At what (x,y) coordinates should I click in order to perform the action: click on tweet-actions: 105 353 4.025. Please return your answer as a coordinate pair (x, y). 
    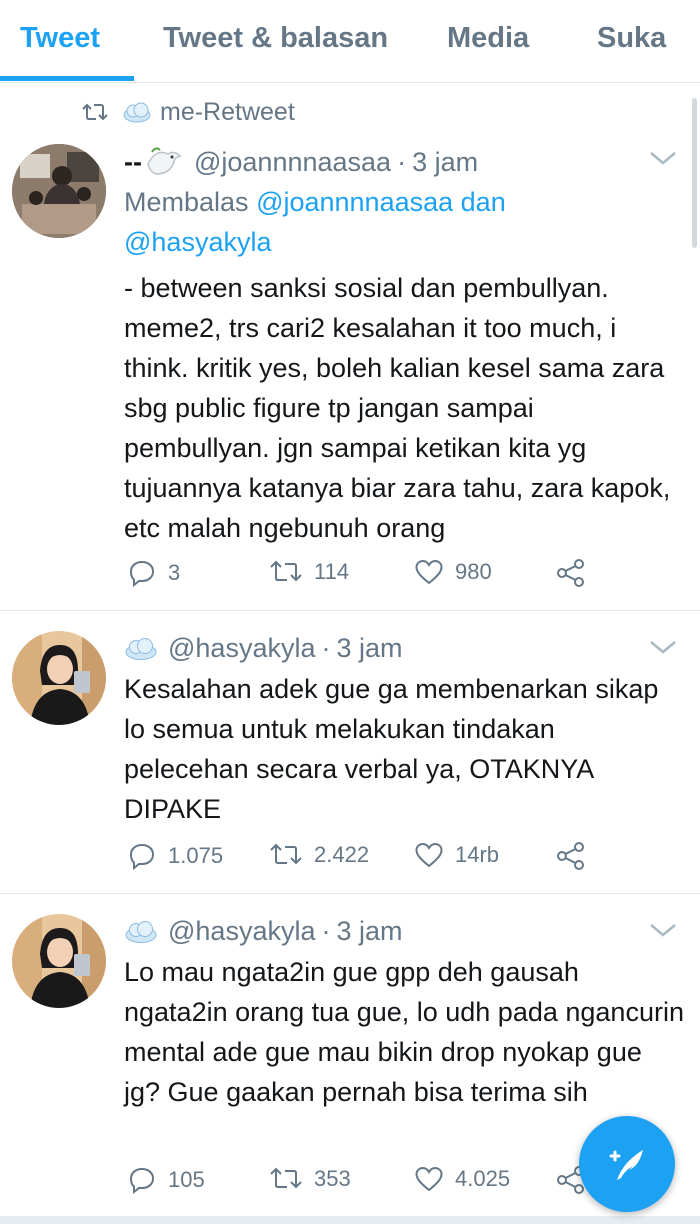
    Looking at the image, I should click on (359, 1183).